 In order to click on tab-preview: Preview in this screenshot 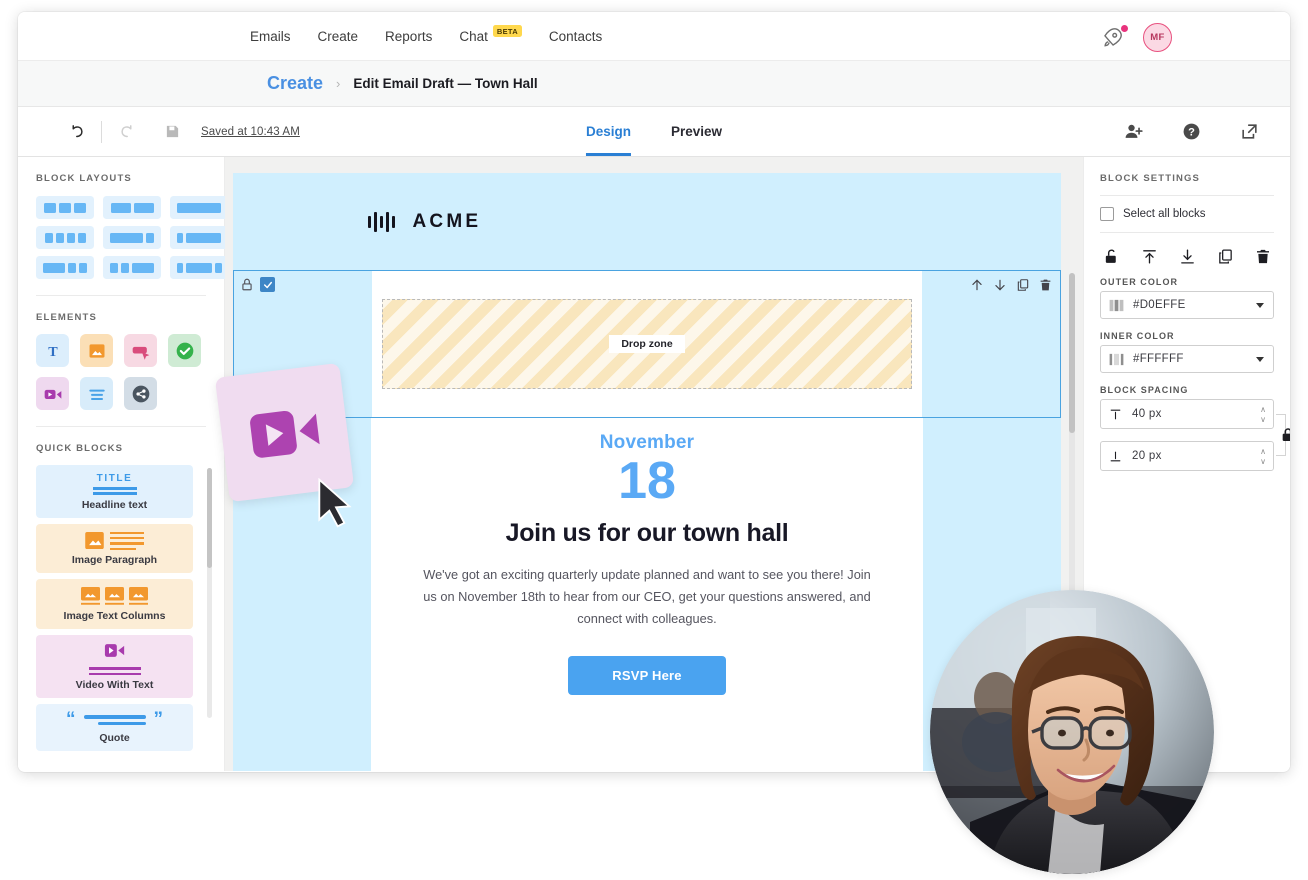, I will do `click(696, 131)`.